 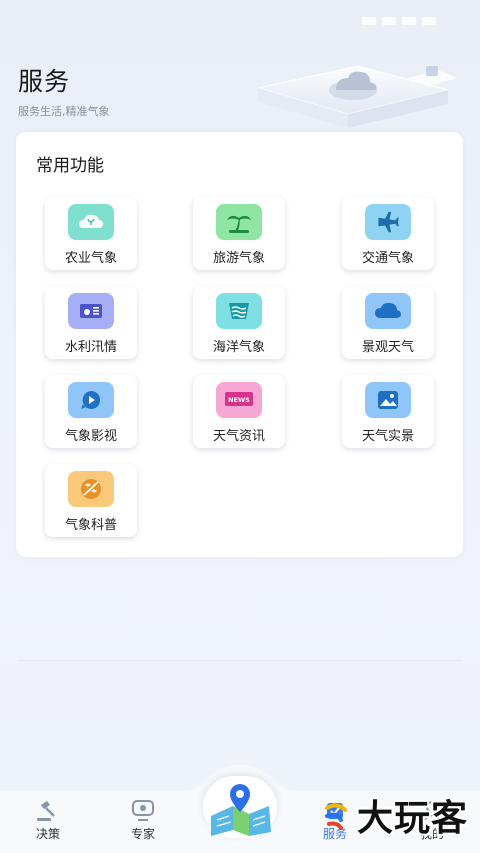 What do you see at coordinates (64, 111) in the screenshot?
I see `page-subtitle: 服务生活,精准气象` at bounding box center [64, 111].